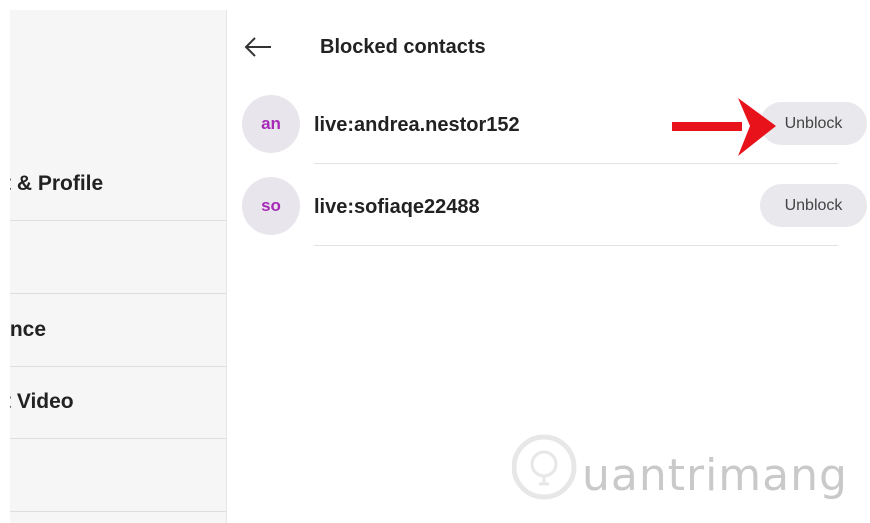  What do you see at coordinates (724, 127) in the screenshot?
I see `red-arrow-icon` at bounding box center [724, 127].